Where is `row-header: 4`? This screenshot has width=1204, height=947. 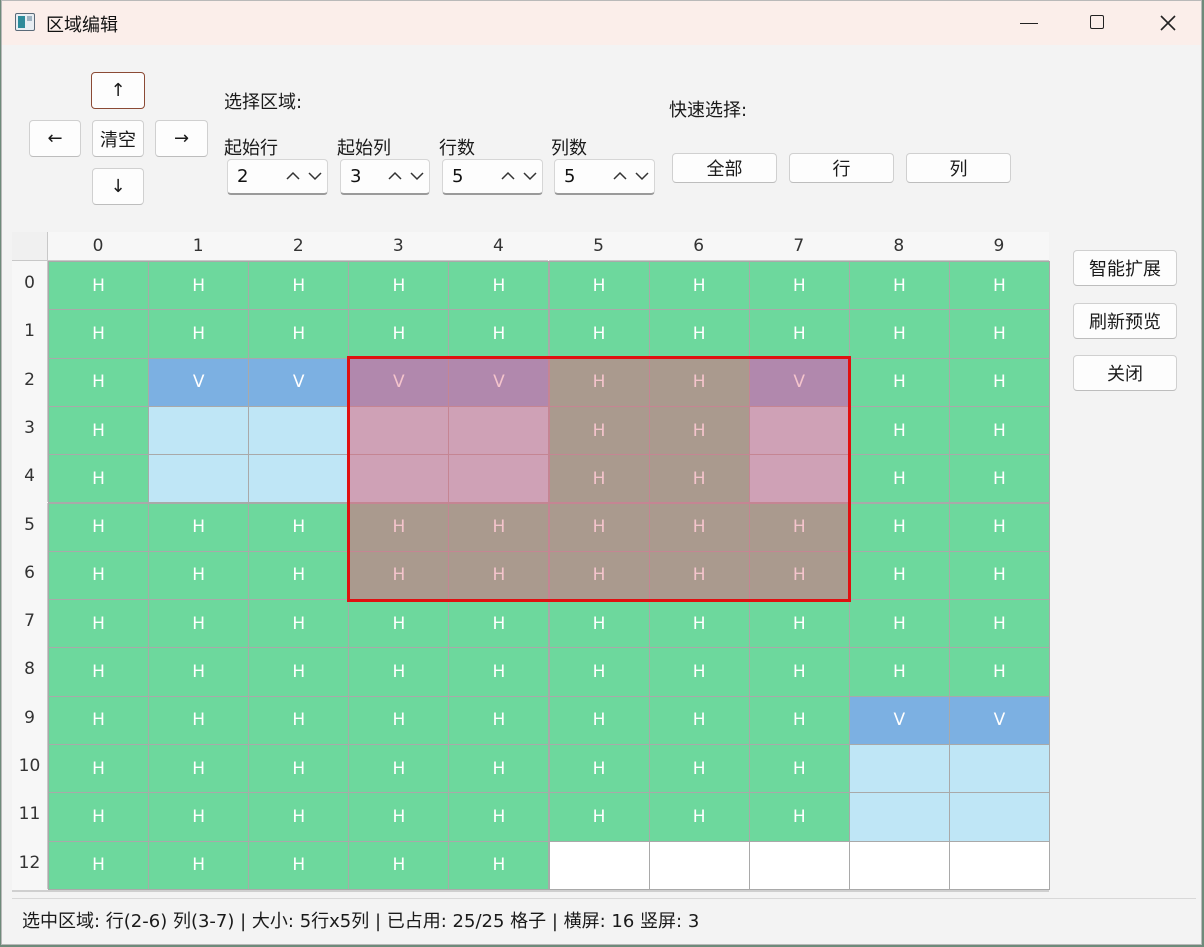 row-header: 4 is located at coordinates (30, 478).